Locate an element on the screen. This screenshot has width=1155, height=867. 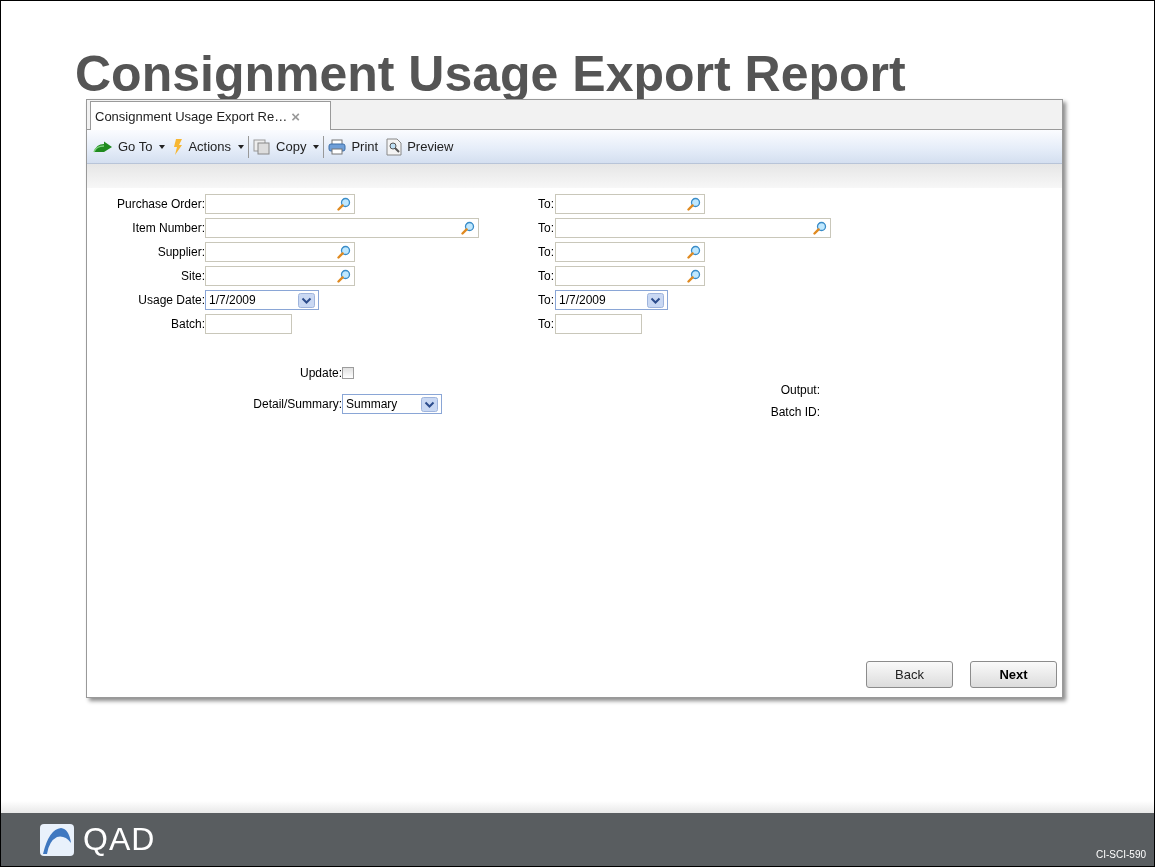
dropdown: Summary is located at coordinates (392, 404).